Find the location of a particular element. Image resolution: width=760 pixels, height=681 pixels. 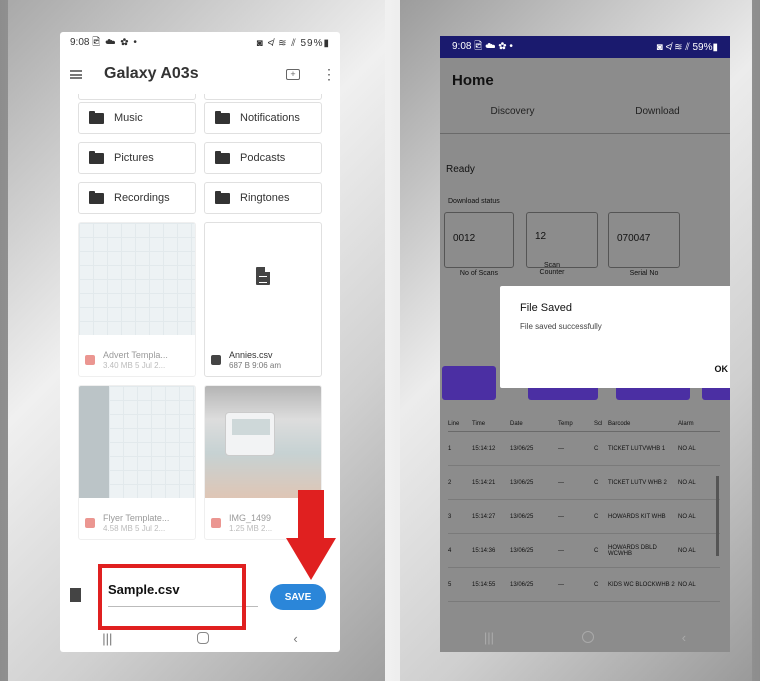

folder-label: Notifications is located at coordinates (270, 118).